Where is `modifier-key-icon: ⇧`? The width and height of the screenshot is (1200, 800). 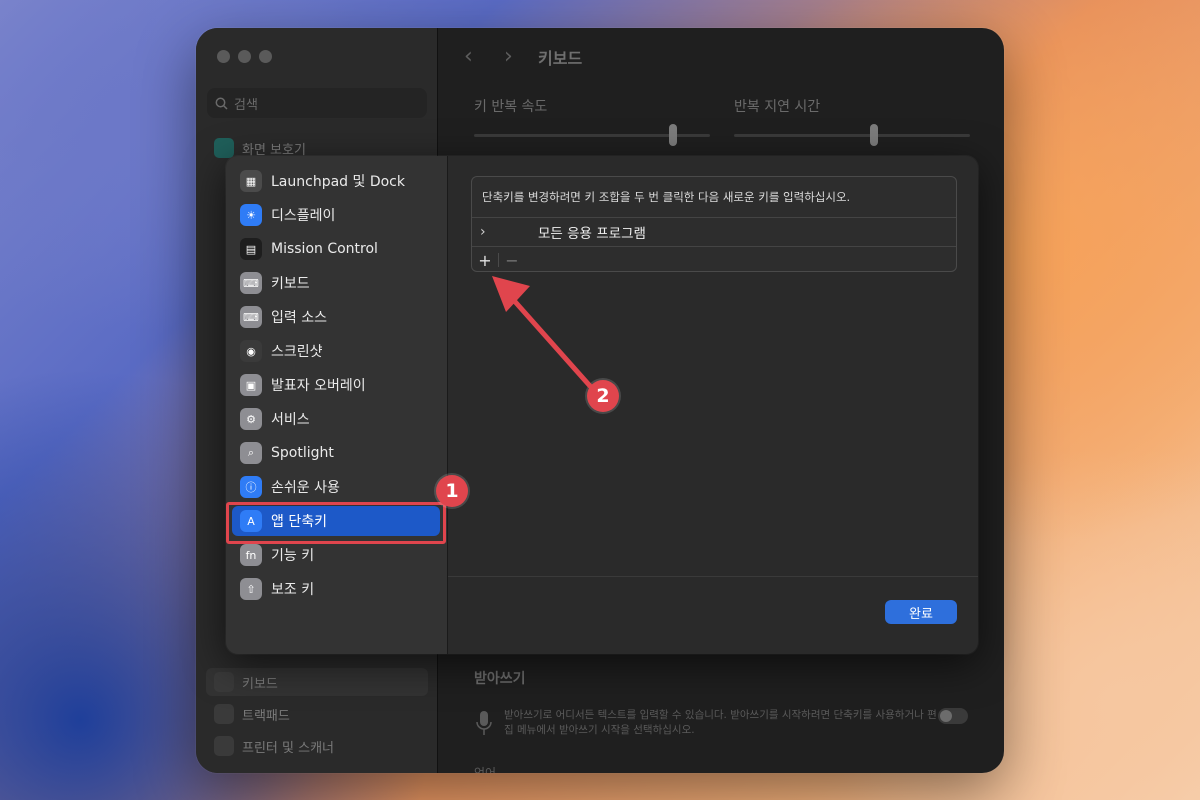
modifier-key-icon: ⇧ is located at coordinates (251, 589).